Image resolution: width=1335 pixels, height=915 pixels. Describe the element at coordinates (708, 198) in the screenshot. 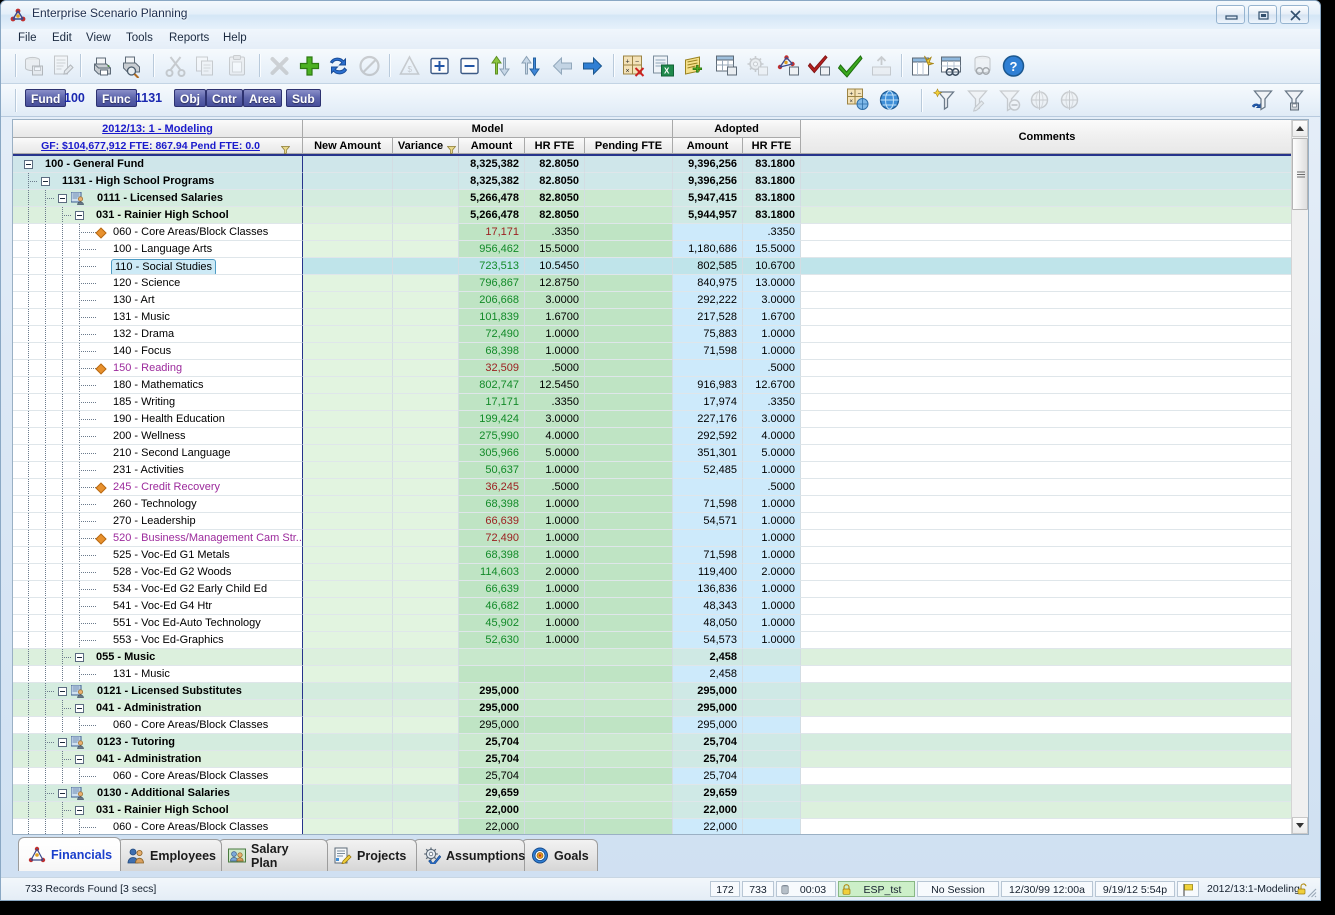

I see `cell-adopted-amount: 5,947,415` at that location.